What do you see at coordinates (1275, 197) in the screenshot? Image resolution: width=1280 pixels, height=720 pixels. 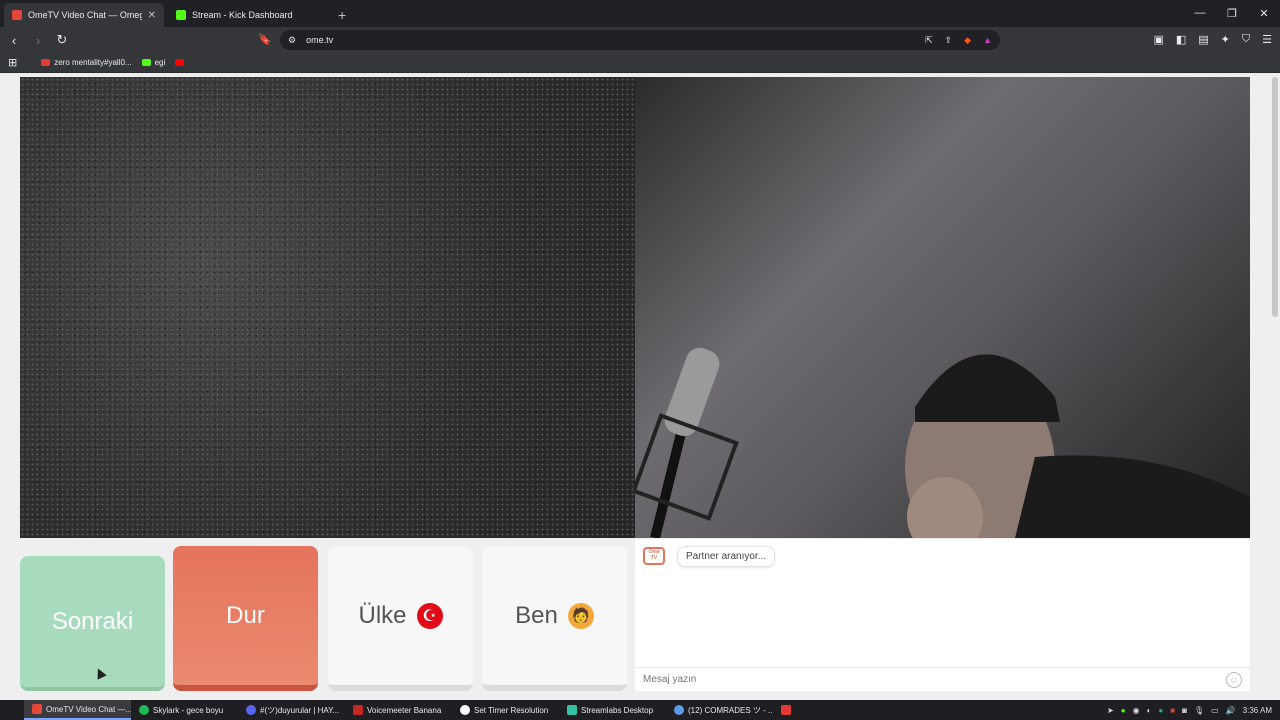 I see `page-scrollbar` at bounding box center [1275, 197].